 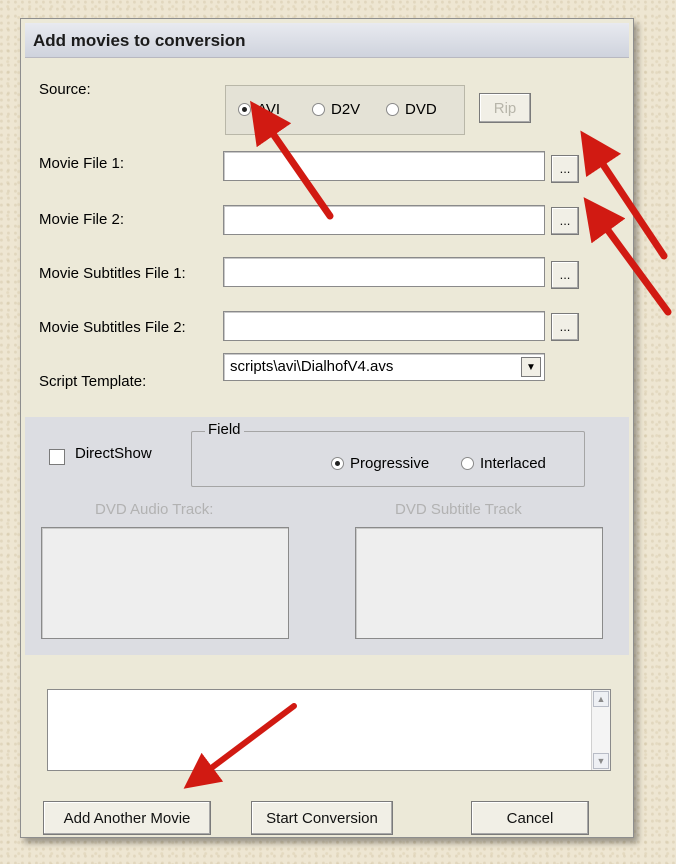 I want to click on movie-file-2-input, so click(x=384, y=220).